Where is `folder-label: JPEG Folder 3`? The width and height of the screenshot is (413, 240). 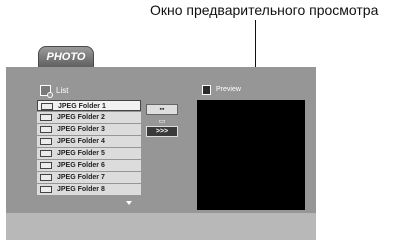
folder-label: JPEG Folder 3 is located at coordinates (81, 129).